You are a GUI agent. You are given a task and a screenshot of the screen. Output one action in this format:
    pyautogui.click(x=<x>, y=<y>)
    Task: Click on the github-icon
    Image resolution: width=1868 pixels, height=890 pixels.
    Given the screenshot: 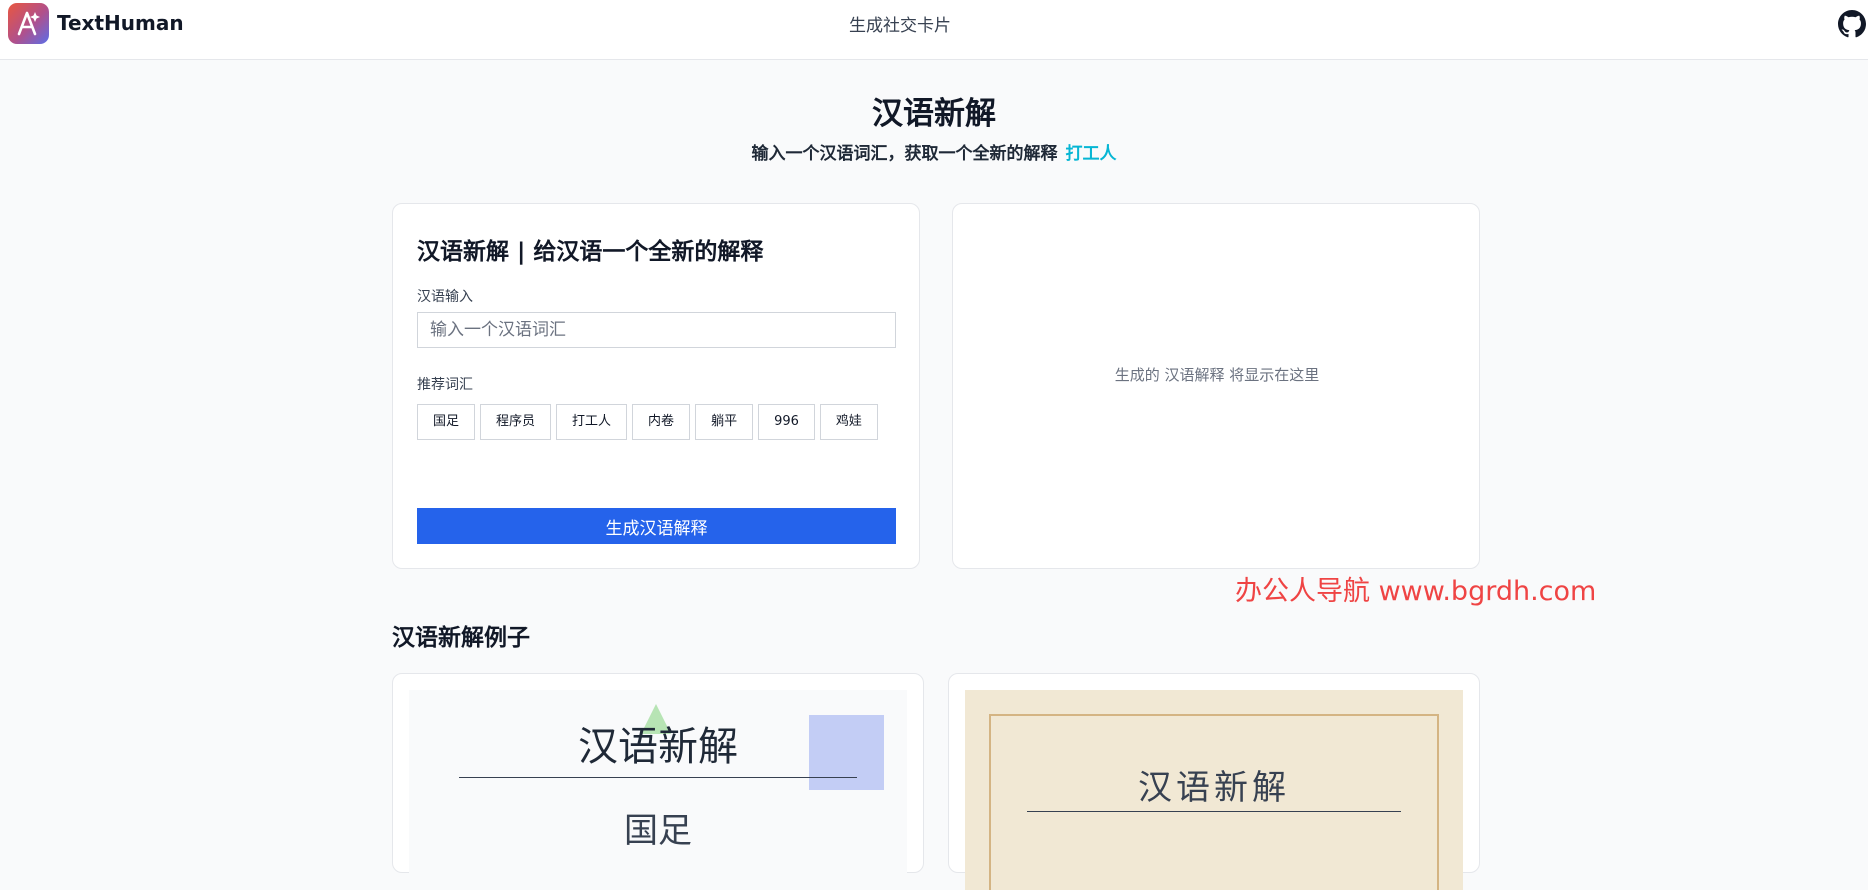 What is the action you would take?
    pyautogui.click(x=1852, y=24)
    